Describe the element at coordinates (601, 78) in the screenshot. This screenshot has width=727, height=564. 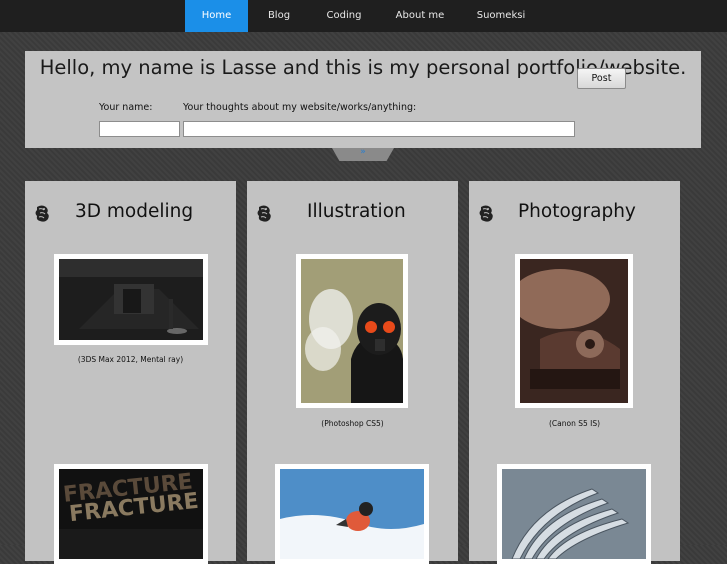
I see `post-button: Post` at that location.